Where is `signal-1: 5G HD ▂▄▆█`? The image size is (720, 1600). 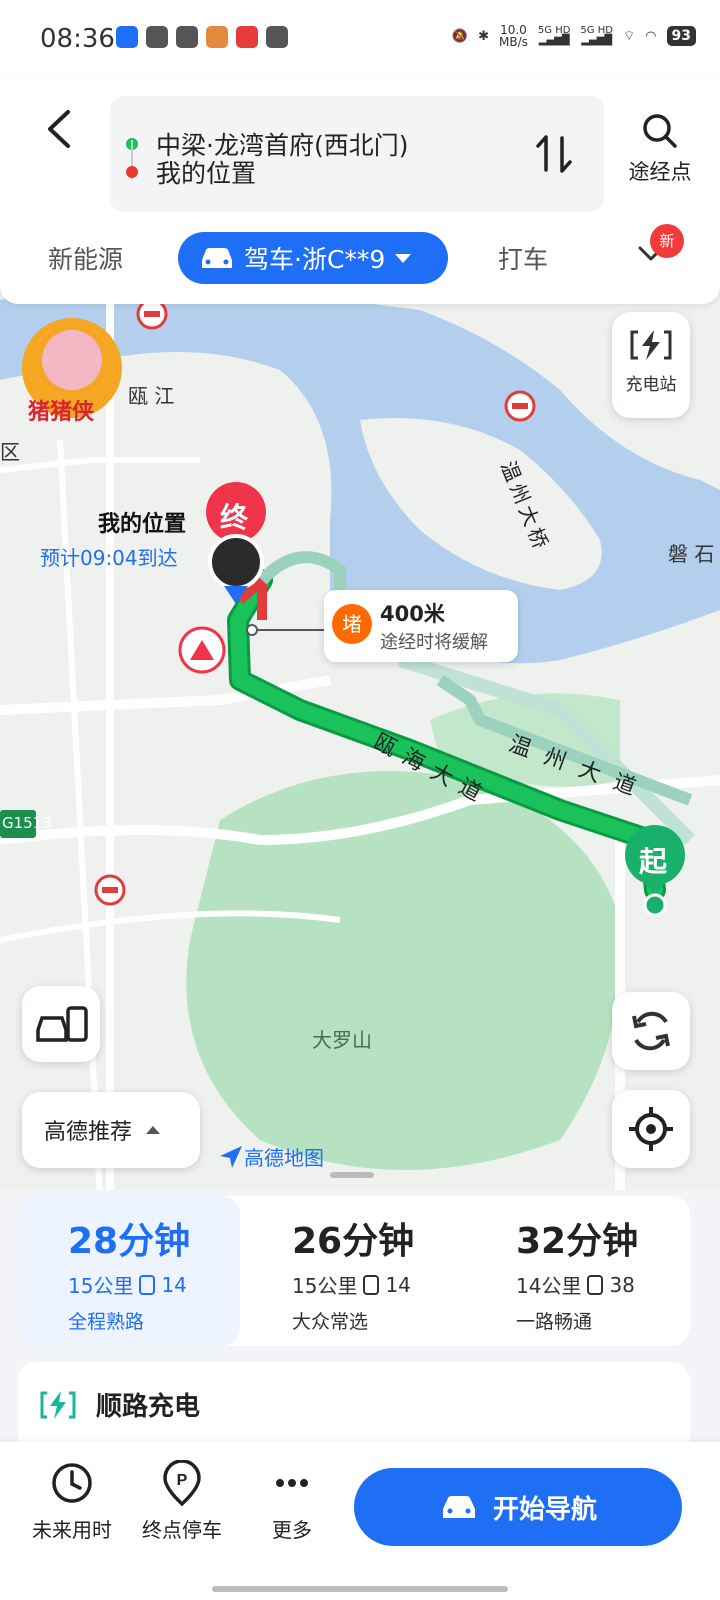
signal-1: 5G HD ▂▄▆█ is located at coordinates (554, 36).